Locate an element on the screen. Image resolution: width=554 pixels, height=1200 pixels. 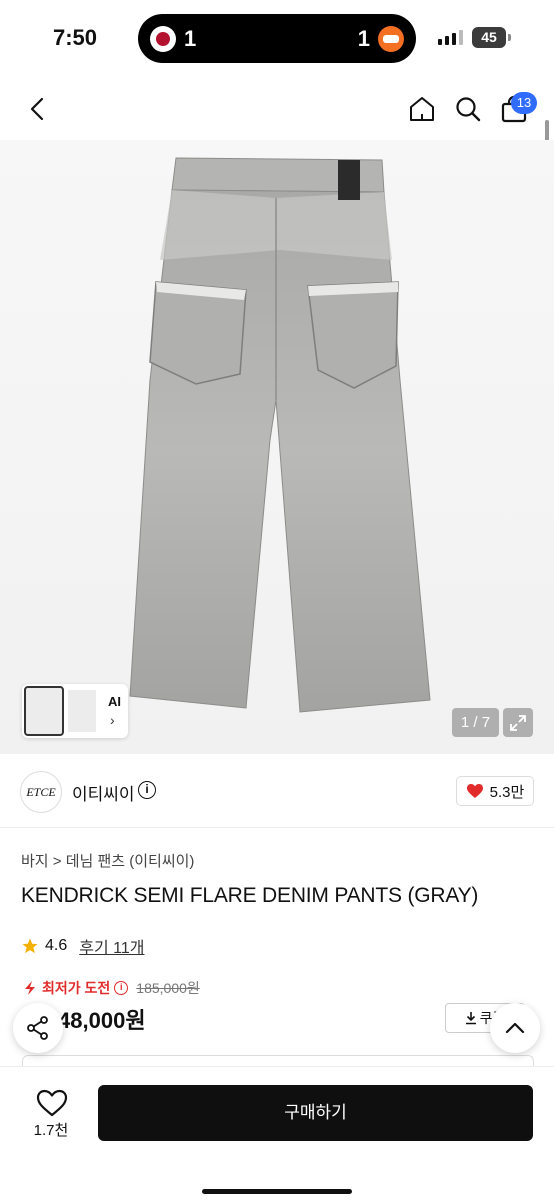
ai-label: AI is located at coordinates (114, 701).